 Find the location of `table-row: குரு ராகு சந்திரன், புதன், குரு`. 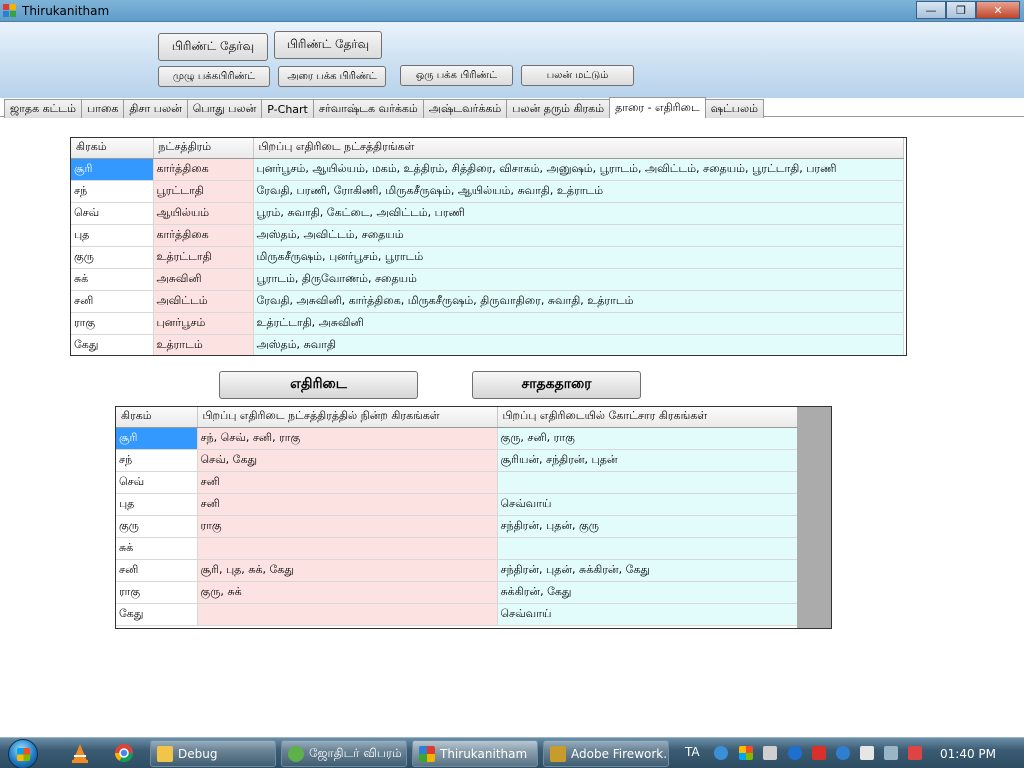

table-row: குரு ராகு சந்திரன், புதன், குரு is located at coordinates (457, 526).